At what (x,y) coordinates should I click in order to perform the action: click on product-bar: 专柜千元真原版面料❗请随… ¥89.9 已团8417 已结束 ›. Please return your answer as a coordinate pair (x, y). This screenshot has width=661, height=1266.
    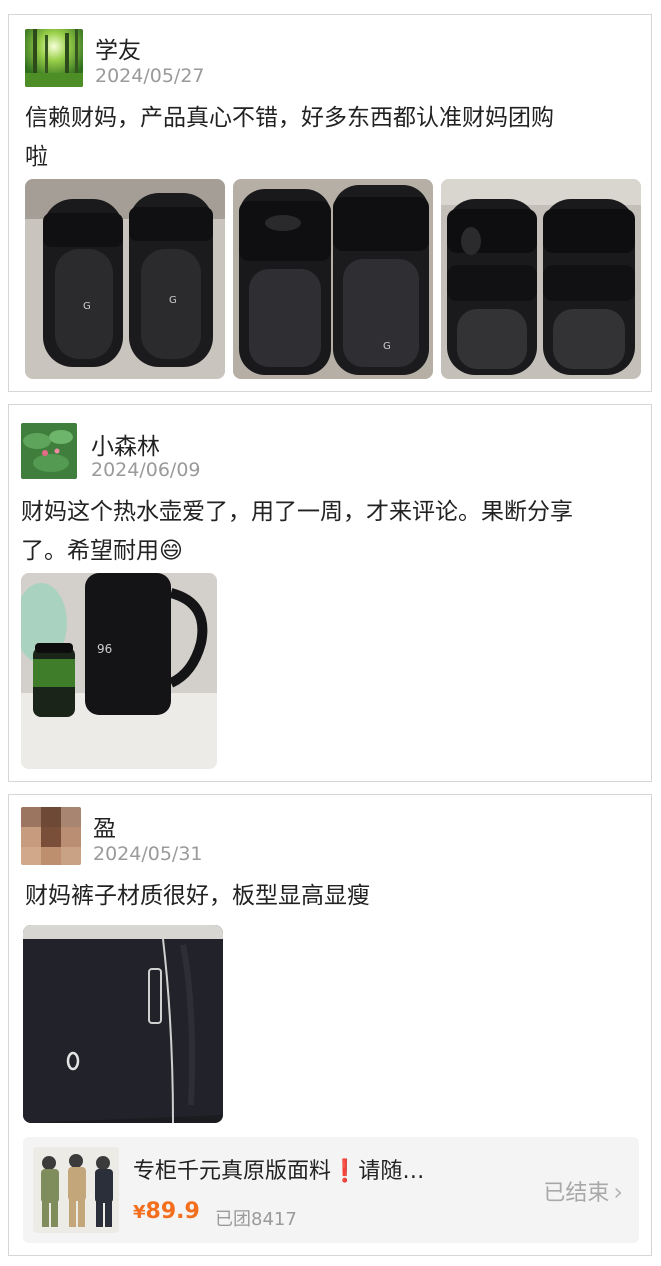
    Looking at the image, I should click on (331, 1190).